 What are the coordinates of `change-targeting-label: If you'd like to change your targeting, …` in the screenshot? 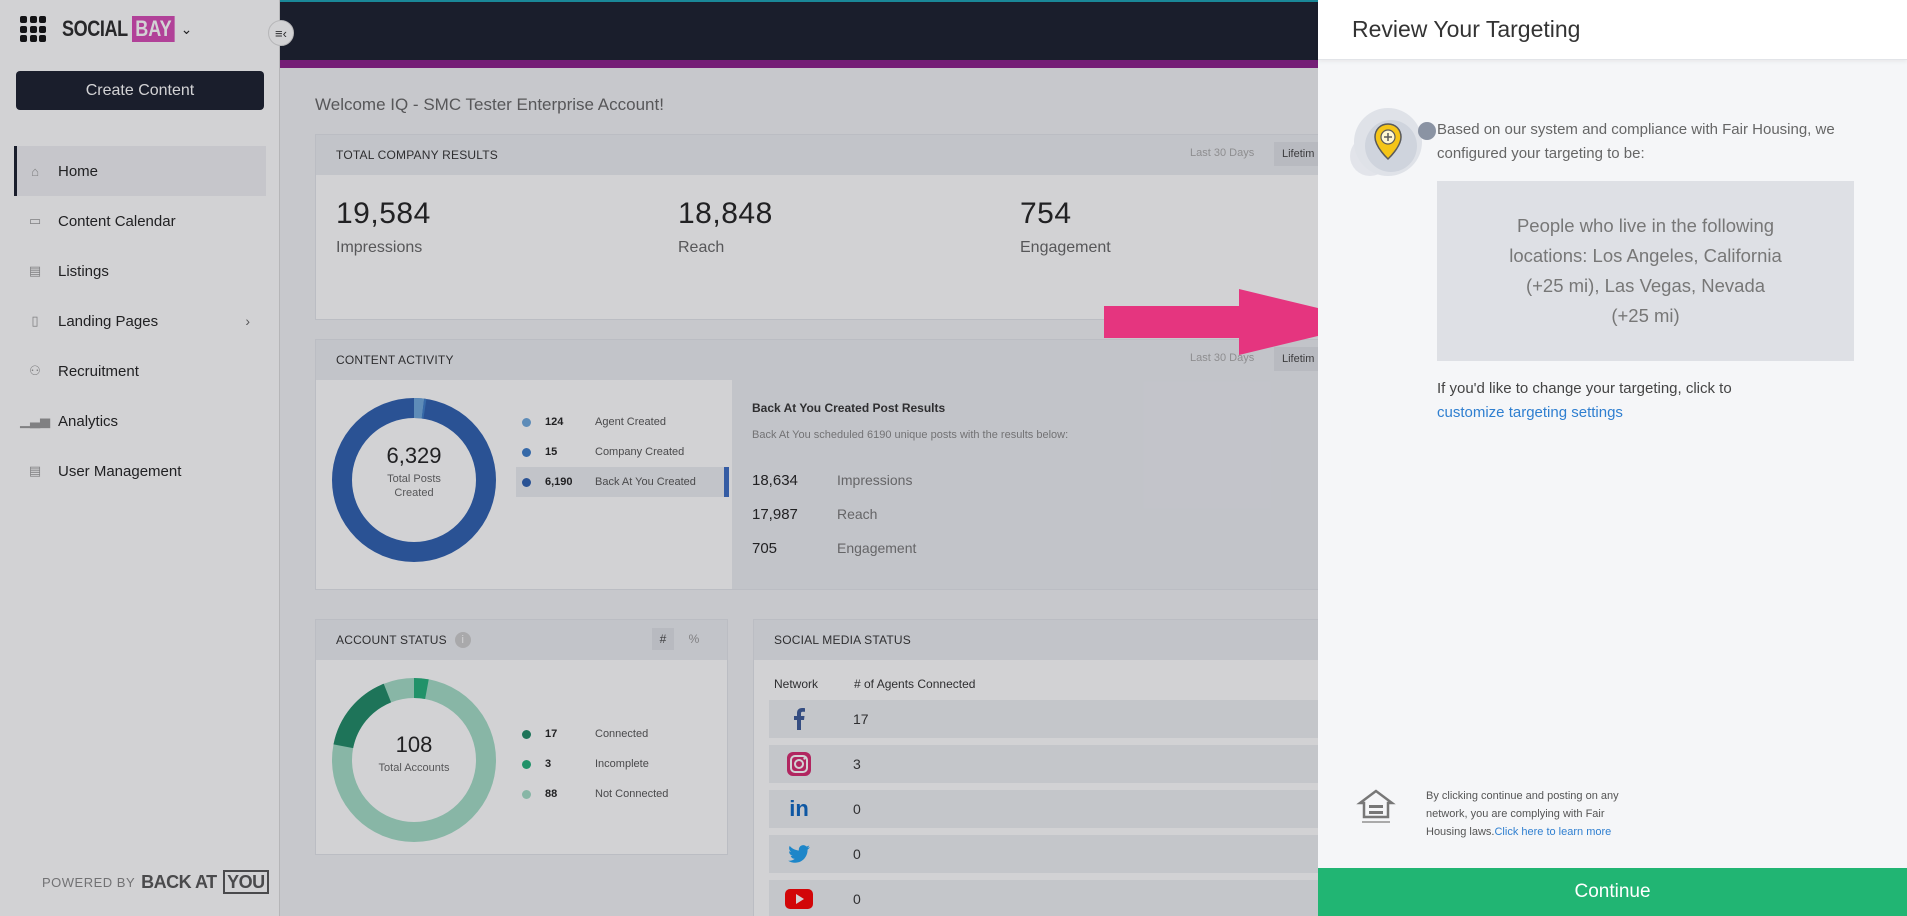 It's located at (1584, 388).